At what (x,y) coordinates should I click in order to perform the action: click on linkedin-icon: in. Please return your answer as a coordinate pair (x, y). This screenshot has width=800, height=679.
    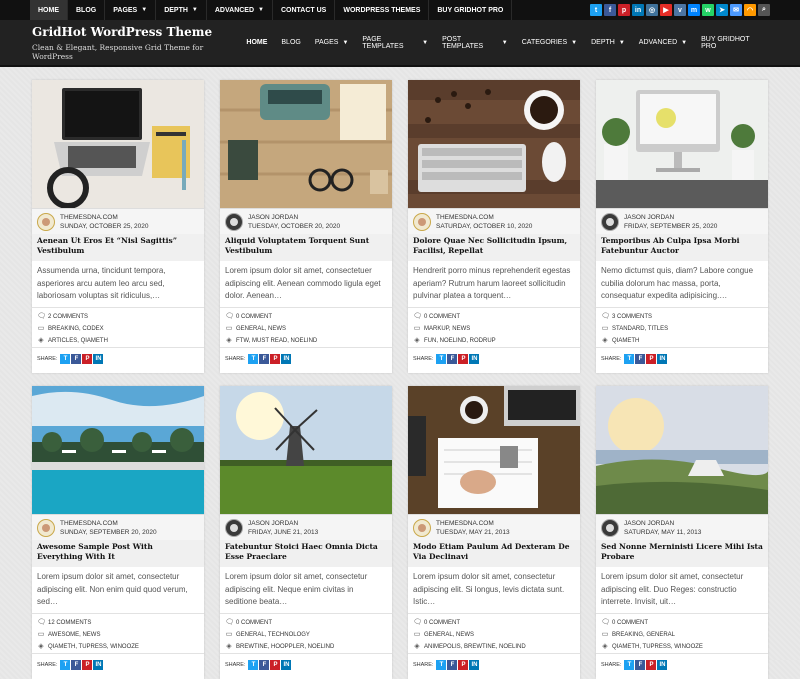
    Looking at the image, I should click on (638, 10).